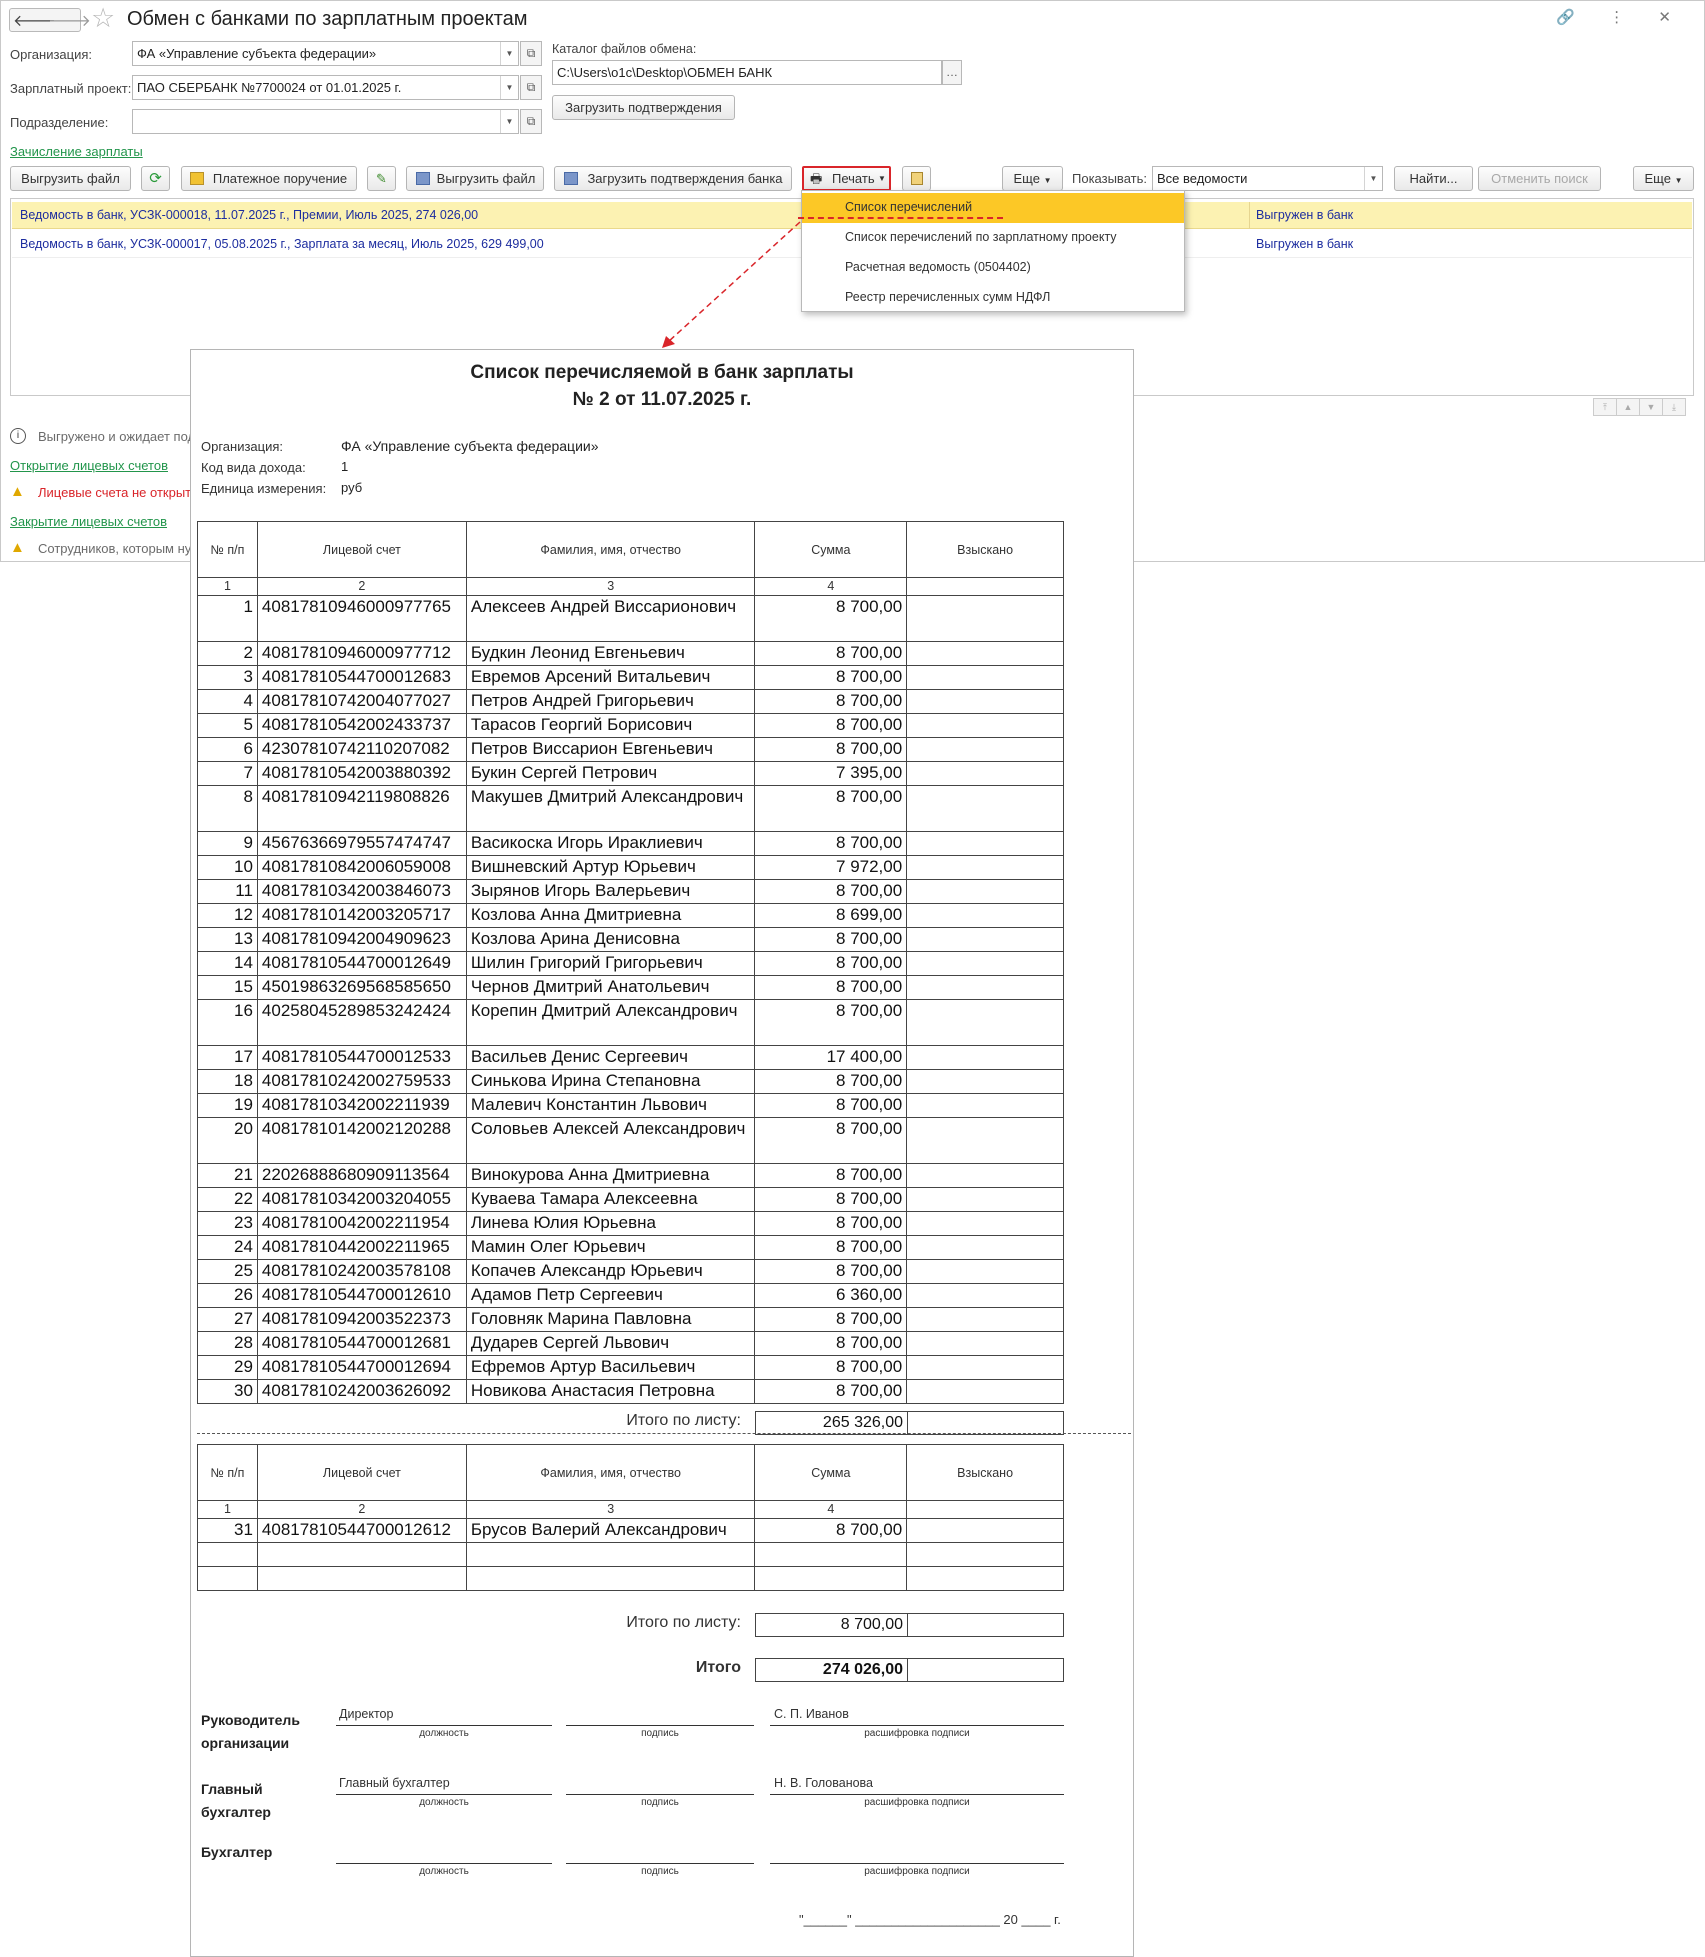 The image size is (1705, 1957). What do you see at coordinates (610, 701) in the screenshot?
I see `row-name: Петров Андрей Григорьевич` at bounding box center [610, 701].